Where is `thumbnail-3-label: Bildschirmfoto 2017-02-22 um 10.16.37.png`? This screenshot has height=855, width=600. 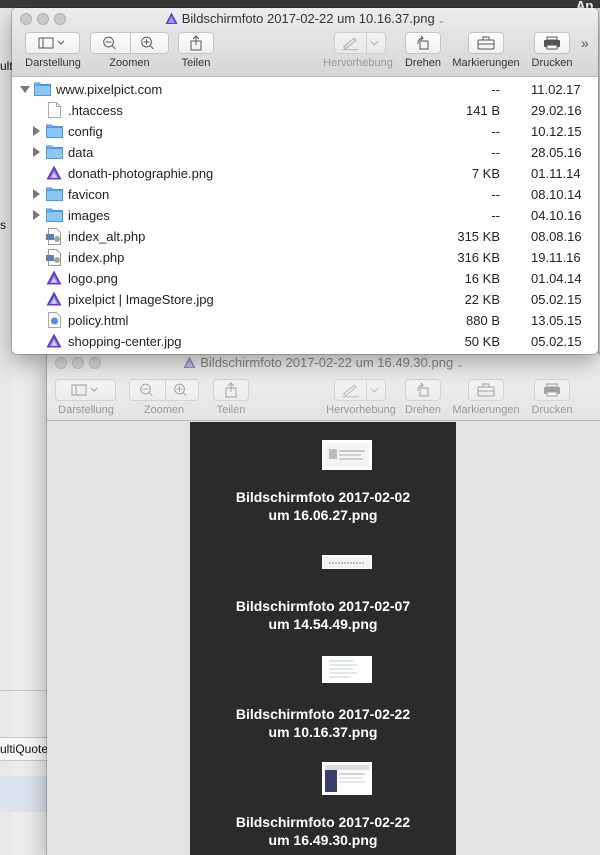 thumbnail-3-label: Bildschirmfoto 2017-02-22 um 10.16.37.png is located at coordinates (323, 723).